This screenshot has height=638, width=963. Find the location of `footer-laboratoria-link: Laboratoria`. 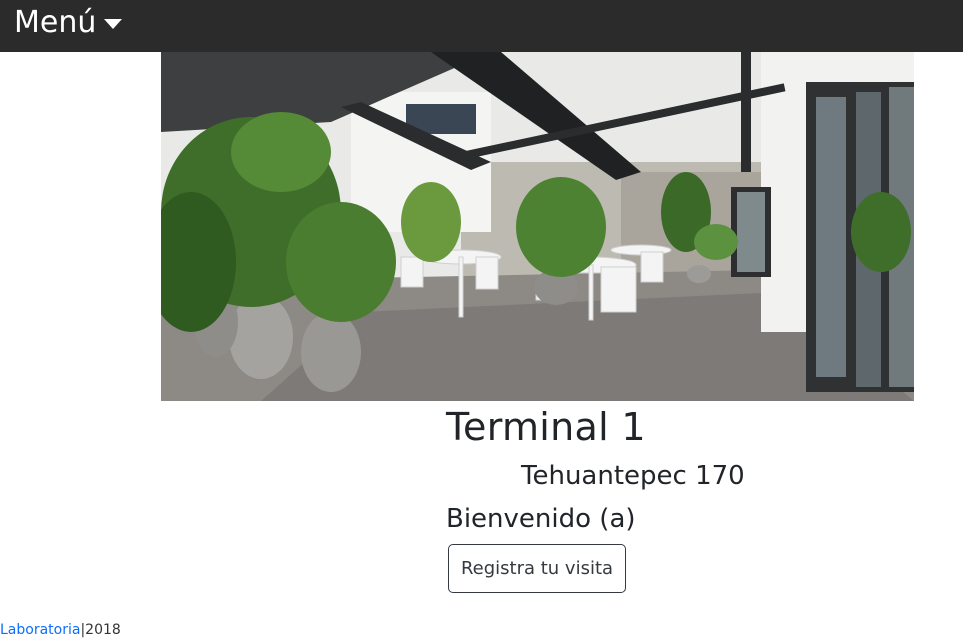

footer-laboratoria-link: Laboratoria is located at coordinates (40, 630).